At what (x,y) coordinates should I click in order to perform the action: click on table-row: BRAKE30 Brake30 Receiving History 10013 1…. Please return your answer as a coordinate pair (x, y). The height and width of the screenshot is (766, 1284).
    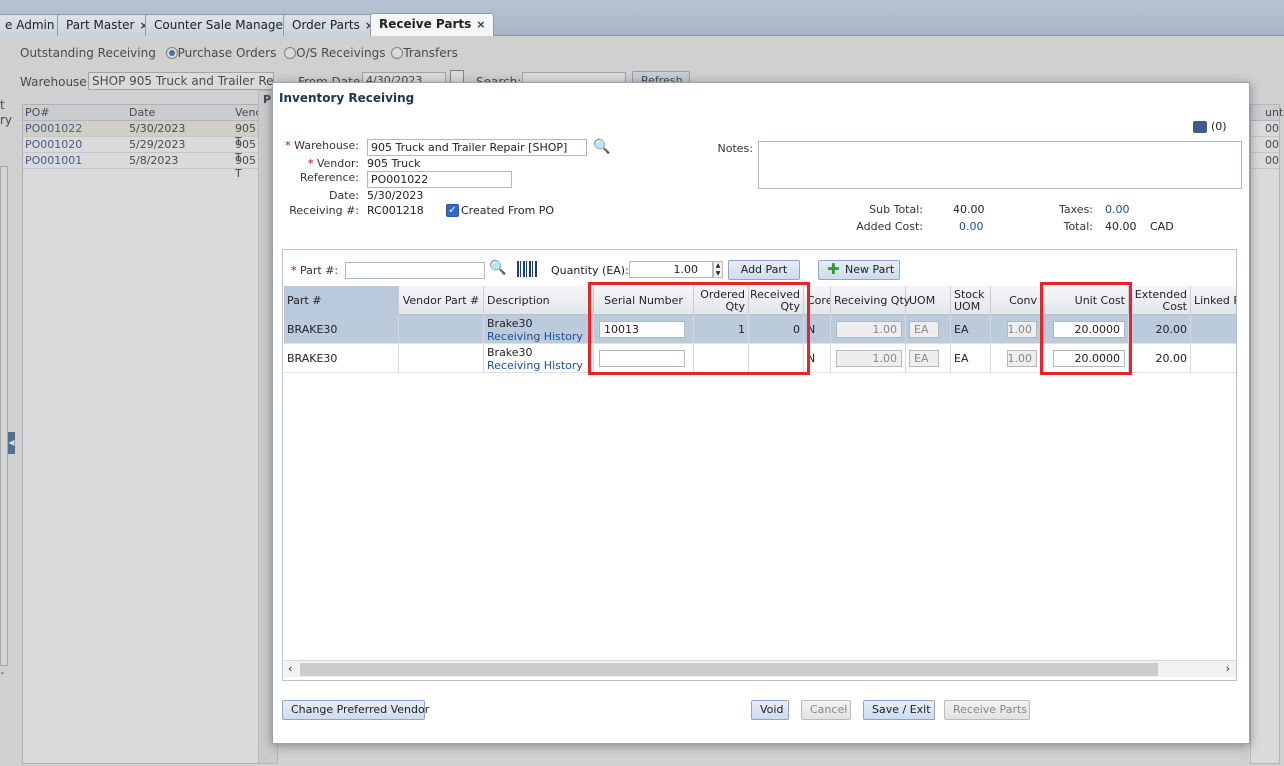
    Looking at the image, I should click on (760, 329).